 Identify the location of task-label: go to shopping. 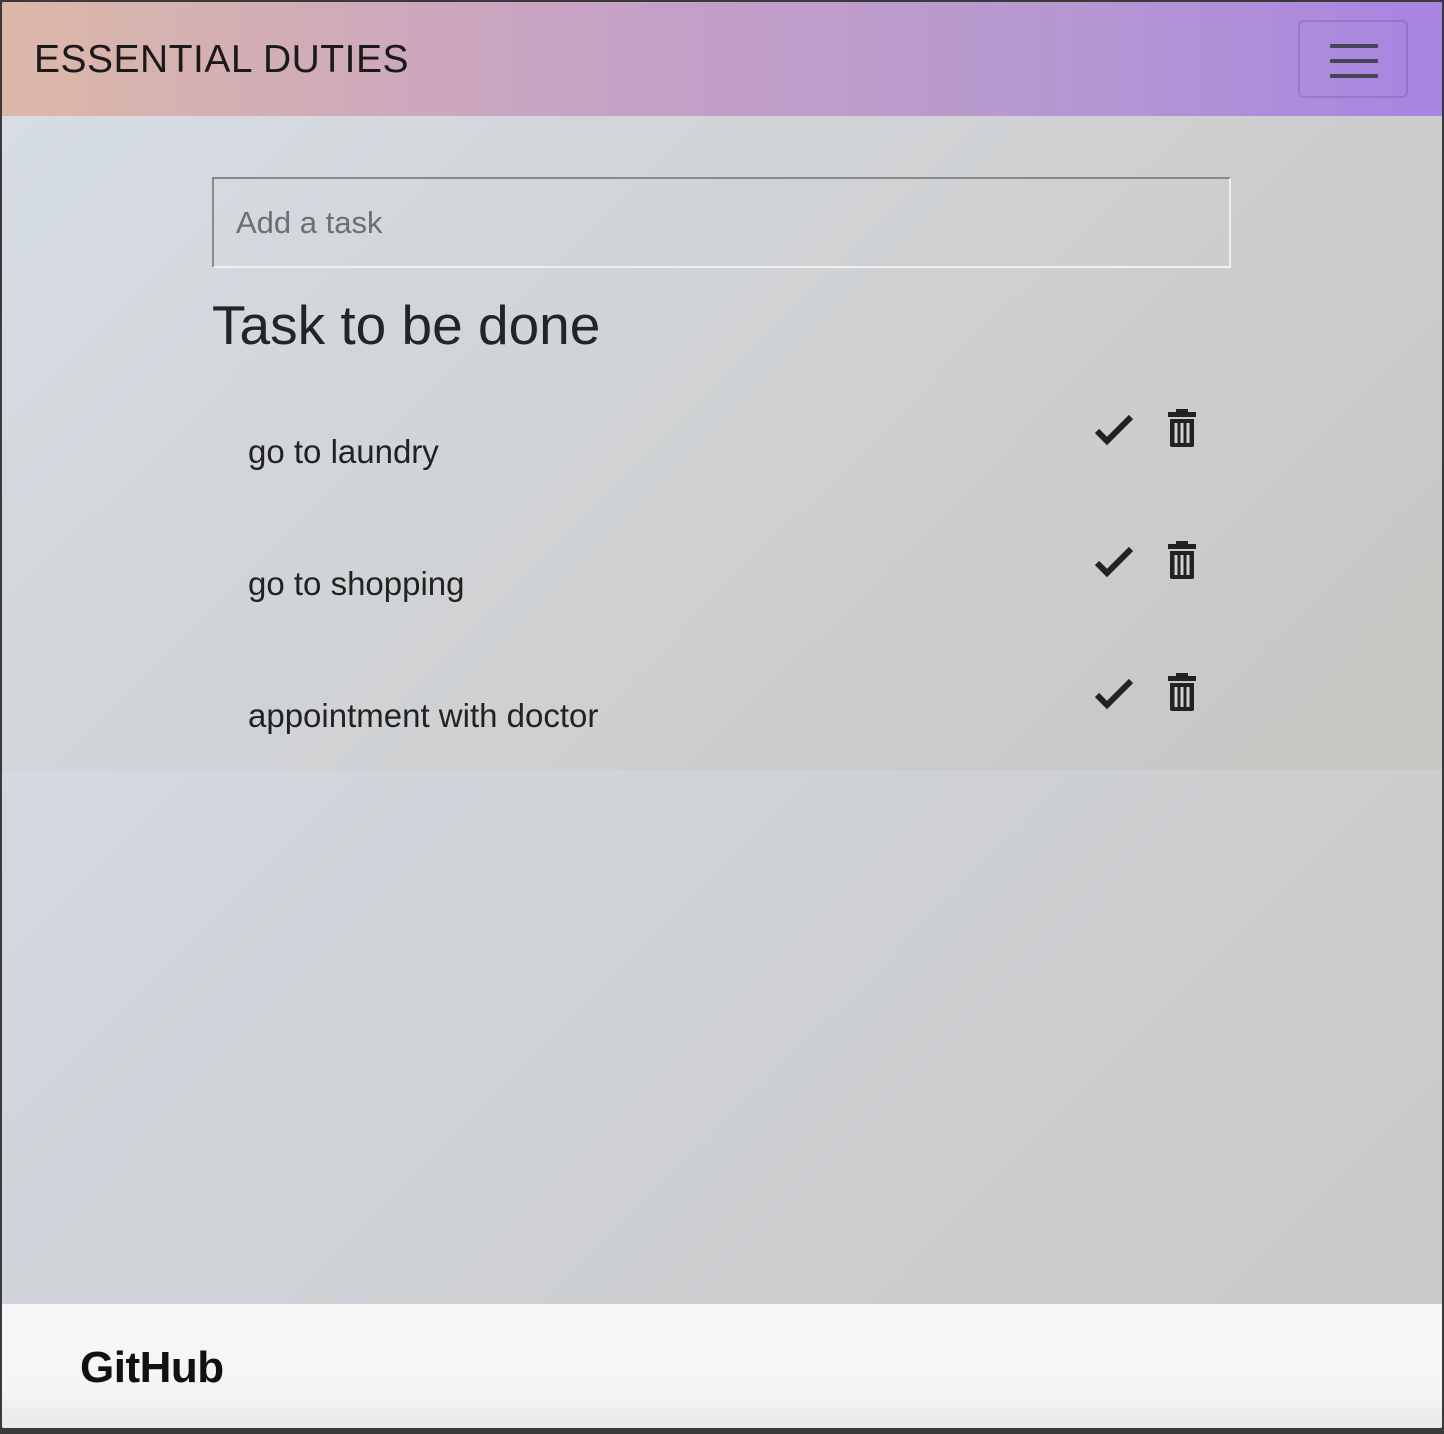
(356, 583).